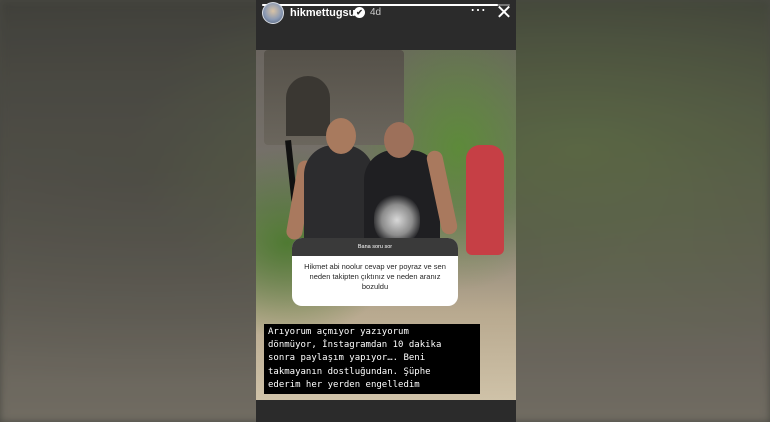 This screenshot has width=770, height=422. I want to click on person-right-head, so click(399, 140).